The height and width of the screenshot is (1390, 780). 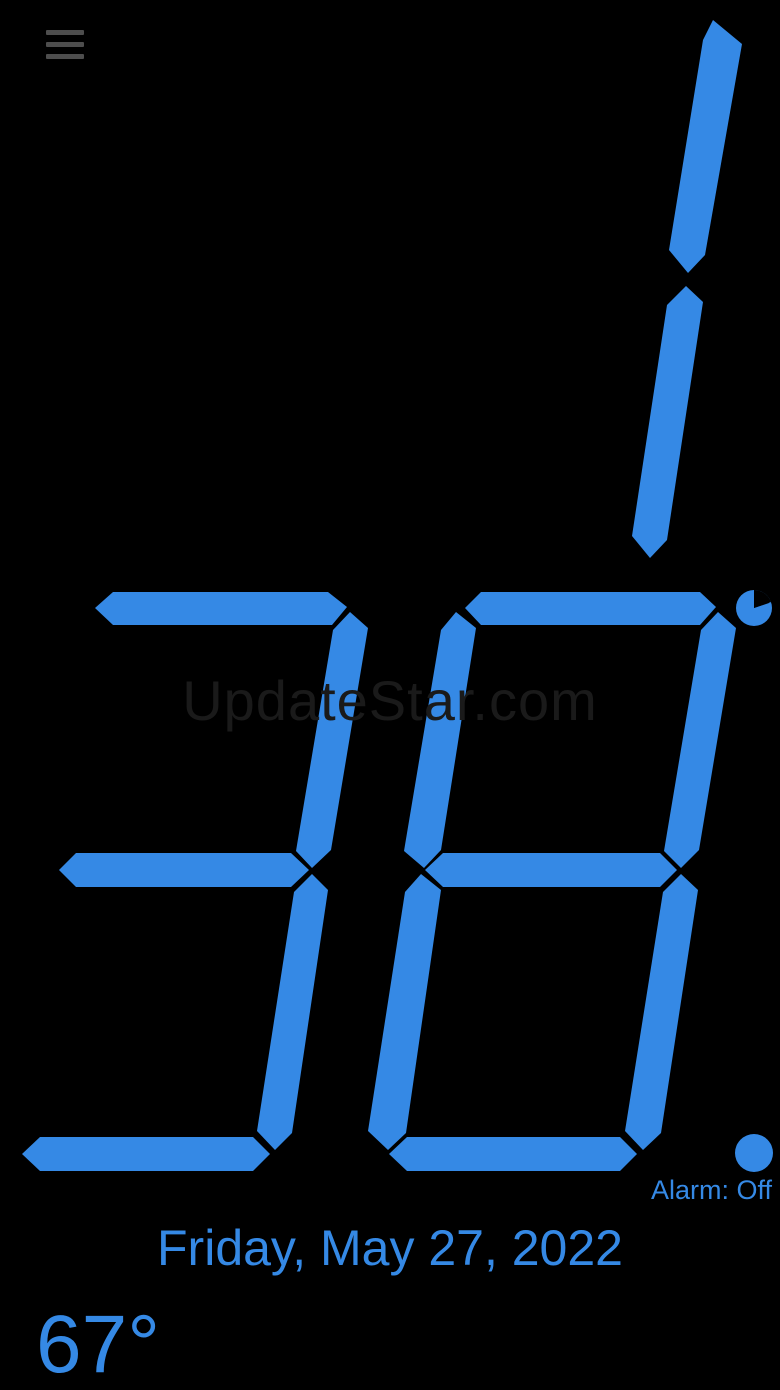 I want to click on pm-dot-icon, so click(x=754, y=1153).